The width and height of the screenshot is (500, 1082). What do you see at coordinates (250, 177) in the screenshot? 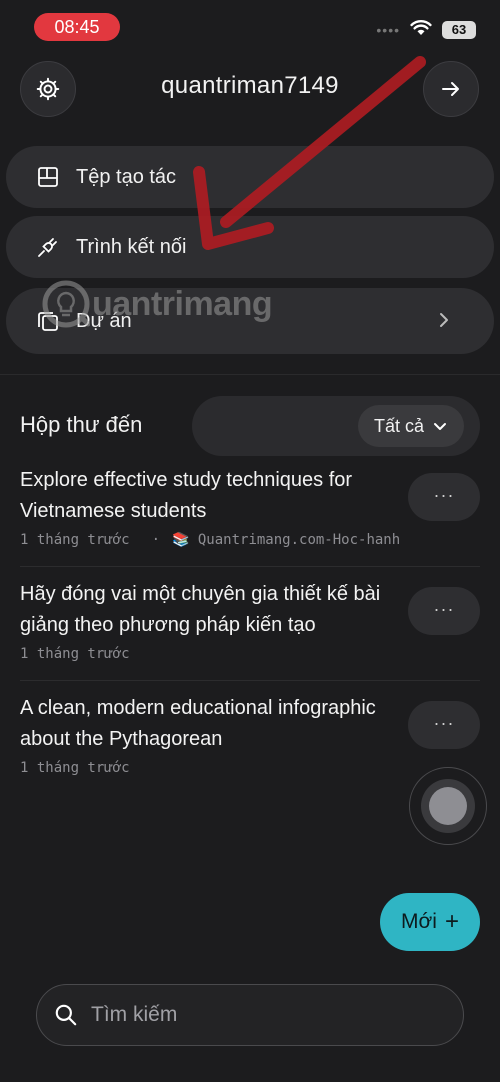
I see `menu-item-artifacts: Tệp tạo tác` at bounding box center [250, 177].